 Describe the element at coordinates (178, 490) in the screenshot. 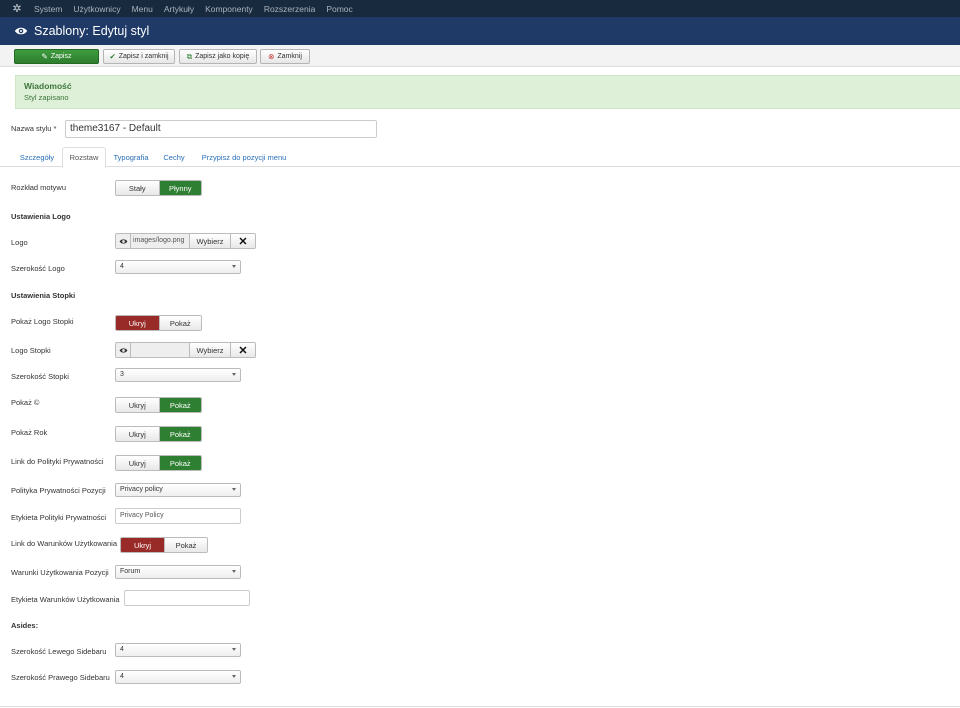

I see `privacy-position-select: Privacy policy` at that location.